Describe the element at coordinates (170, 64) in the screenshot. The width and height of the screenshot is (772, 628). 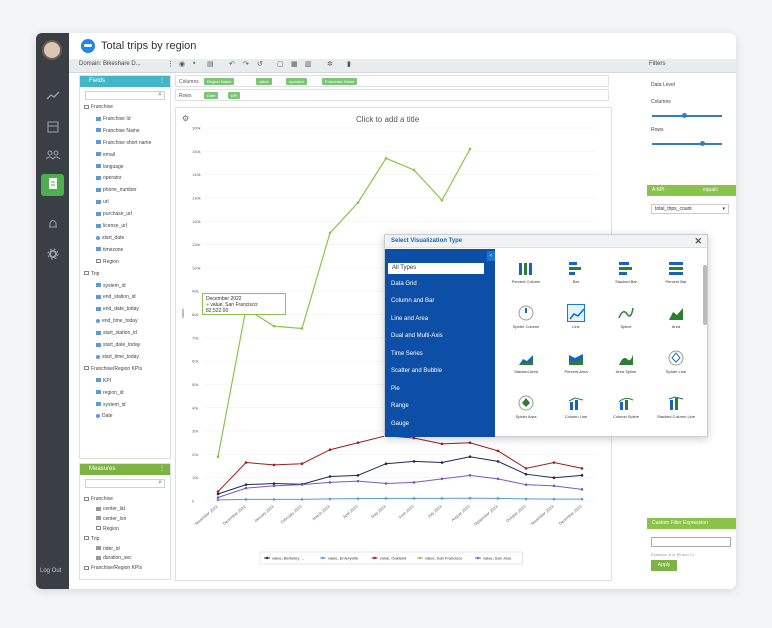
I see `more-icon: ⋮` at that location.